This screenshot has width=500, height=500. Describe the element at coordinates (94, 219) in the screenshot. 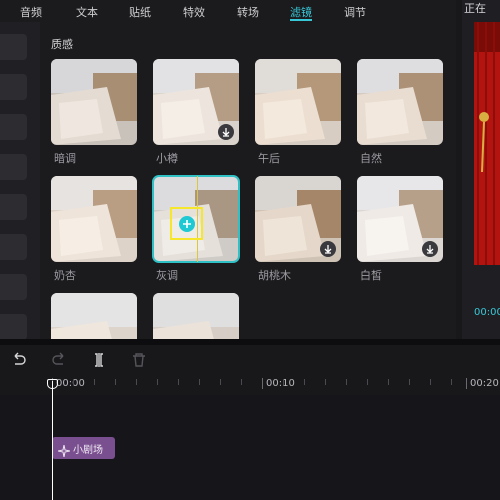

I see `filter-thumb-apricot` at that location.